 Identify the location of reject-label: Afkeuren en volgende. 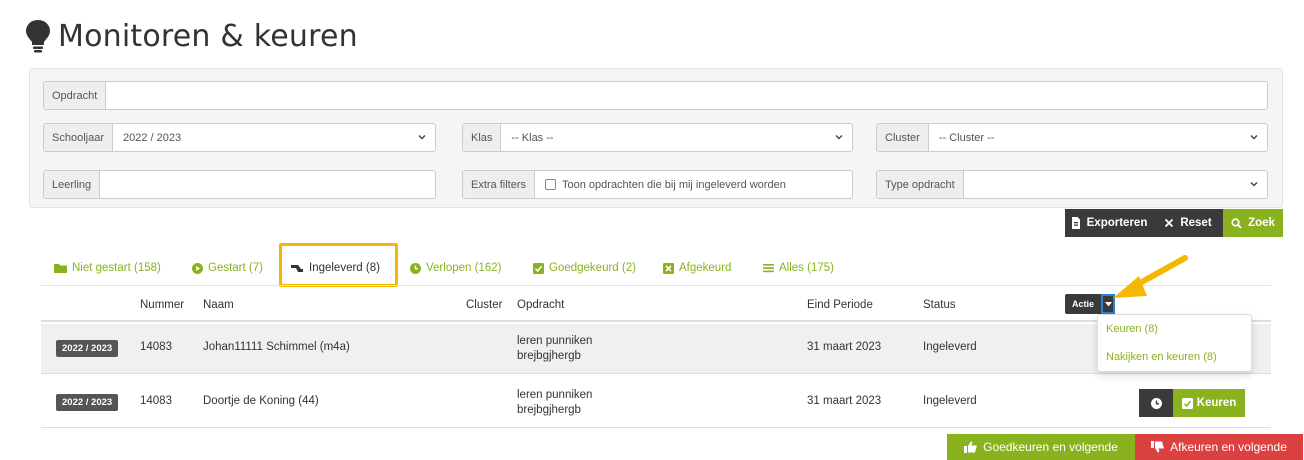
(1228, 447).